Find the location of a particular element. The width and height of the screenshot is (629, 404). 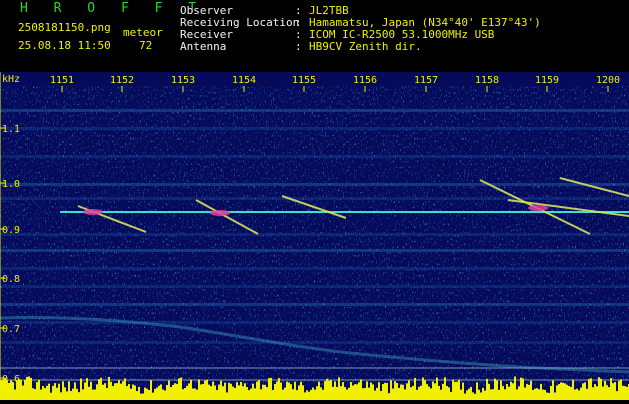

x-tick-label: 1159 is located at coordinates (547, 80).